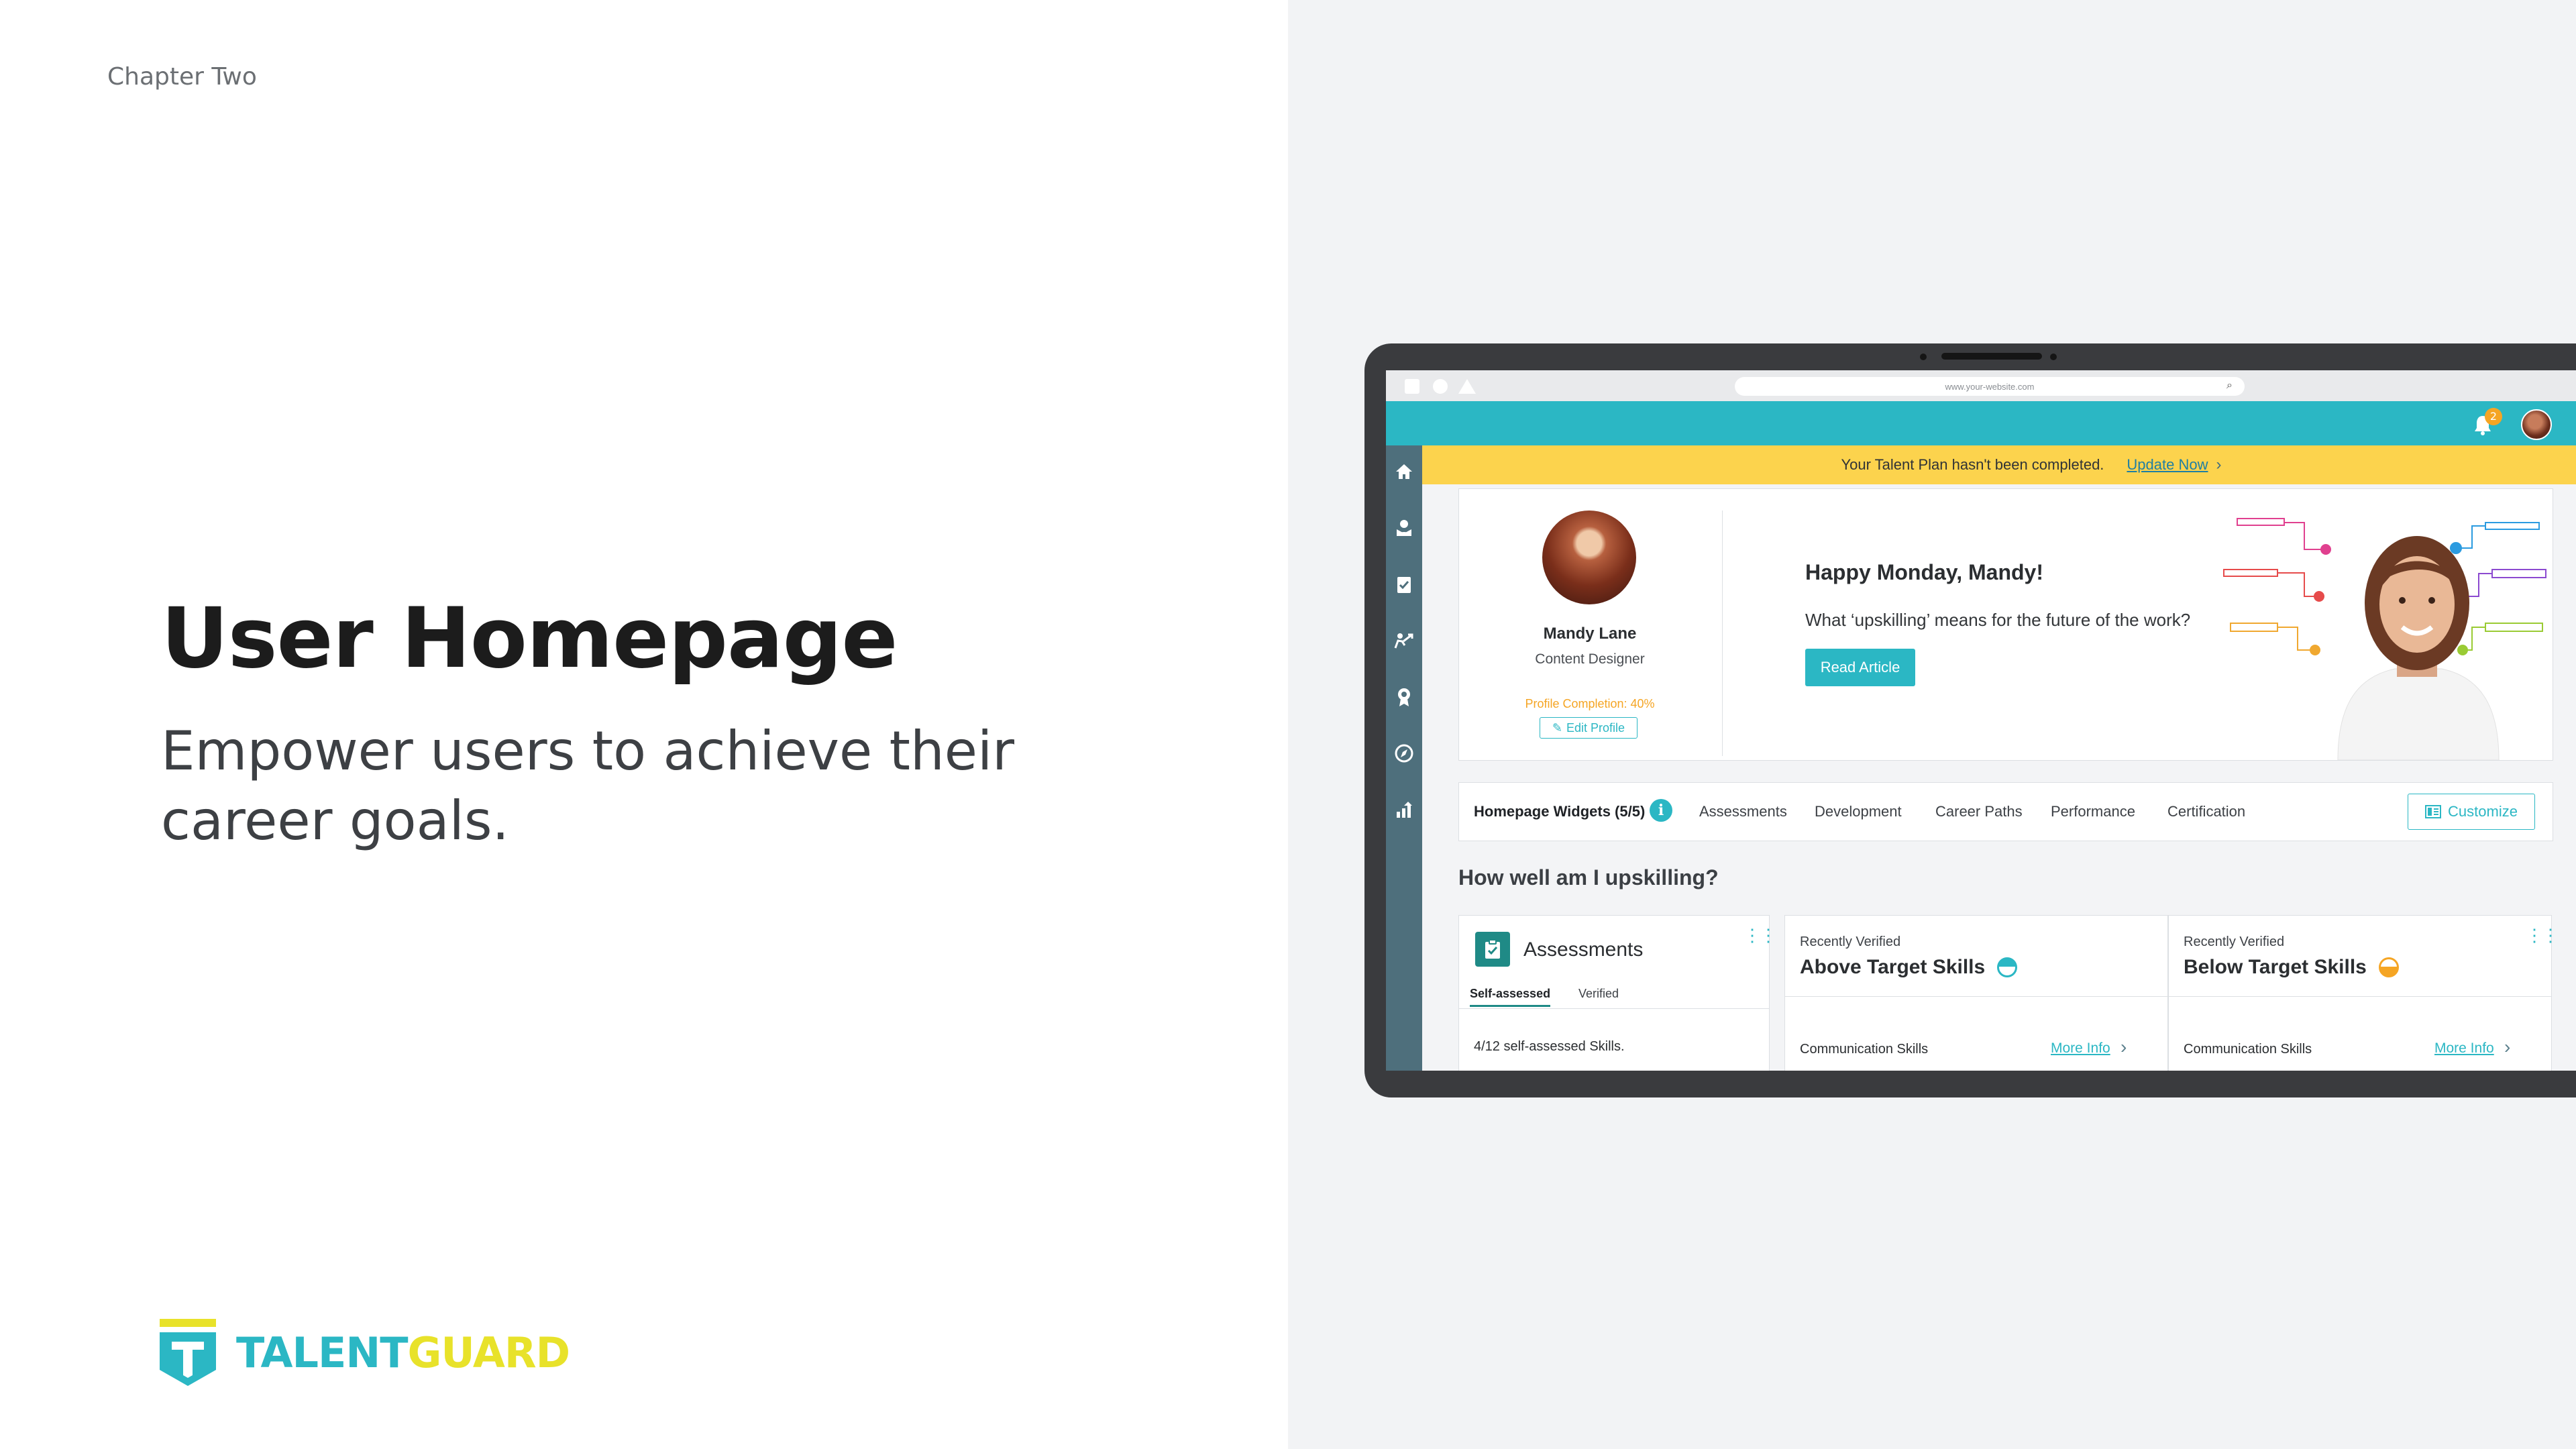 This screenshot has width=2576, height=1449. I want to click on career-paths-icon, so click(1404, 753).